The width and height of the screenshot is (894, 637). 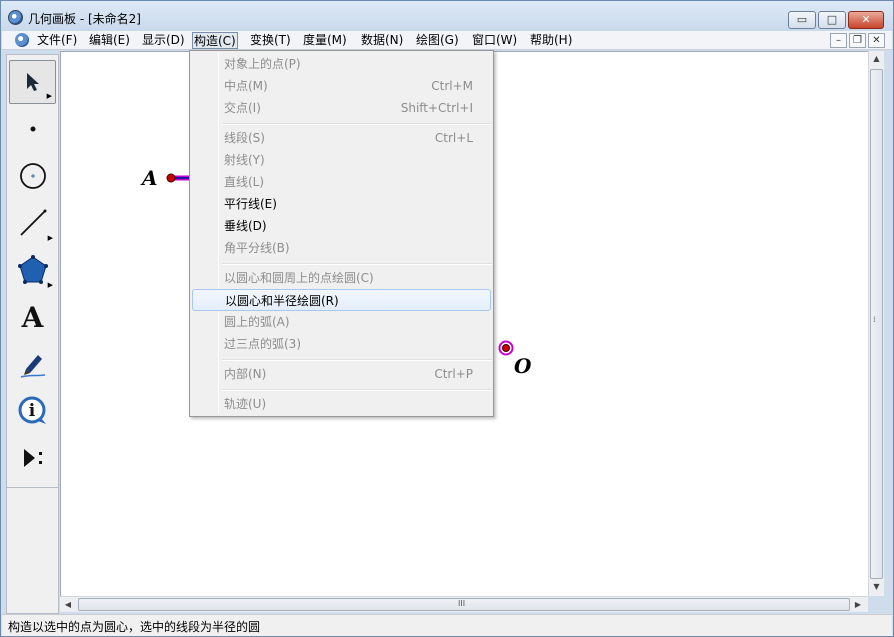 What do you see at coordinates (447, 16) in the screenshot?
I see `title-bar: 几何画板 - [未命名2] ▭ □ ✕` at bounding box center [447, 16].